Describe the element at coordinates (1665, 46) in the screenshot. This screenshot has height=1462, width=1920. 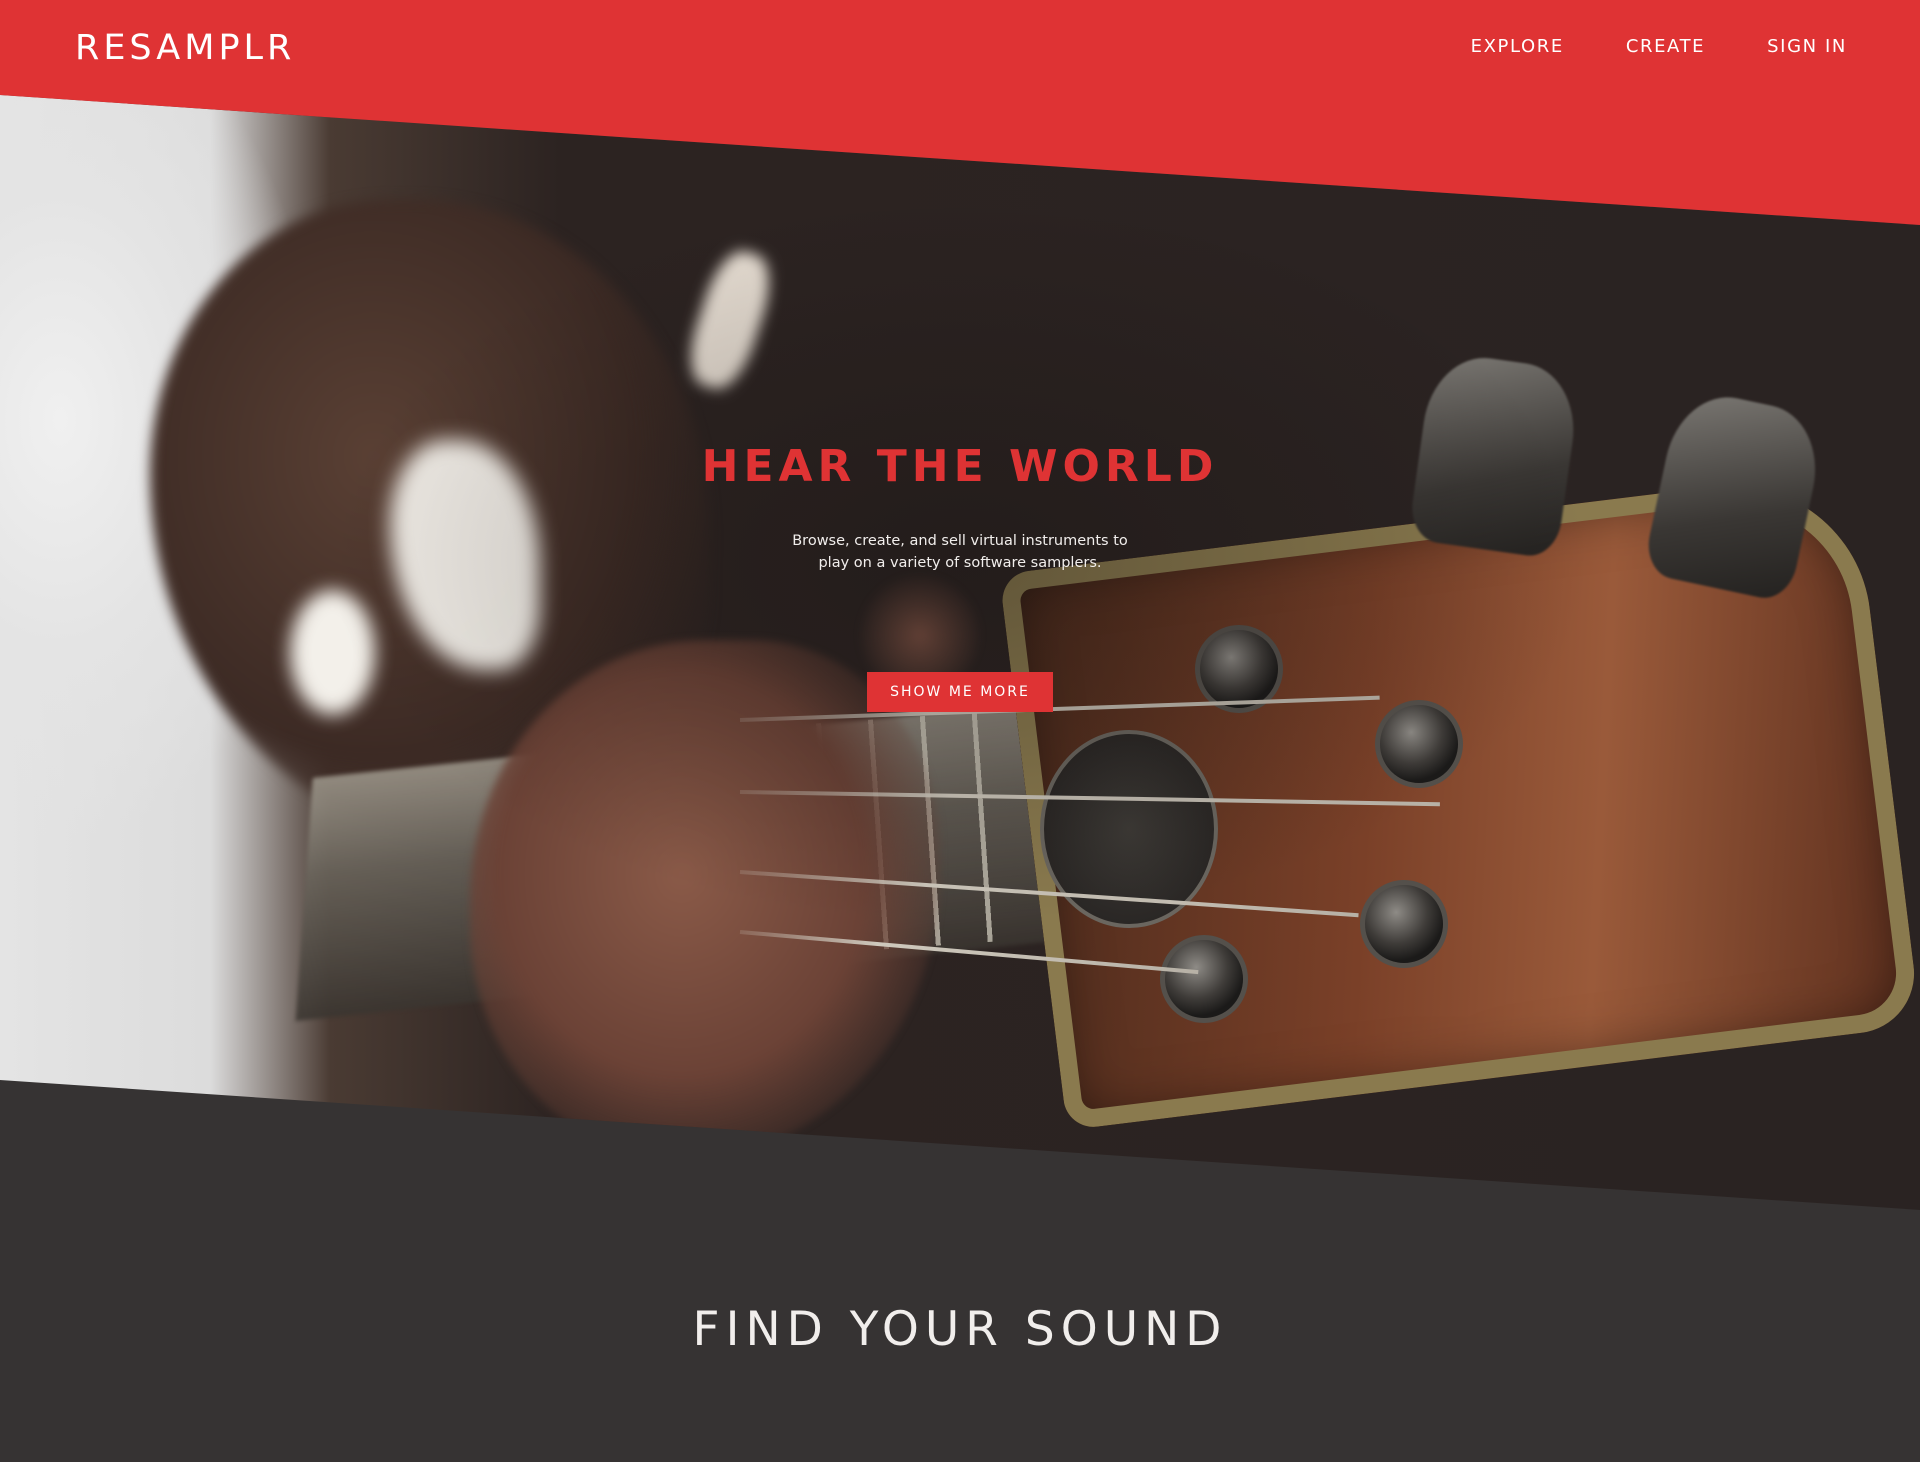
I see `nav-create-link: CREATE` at that location.